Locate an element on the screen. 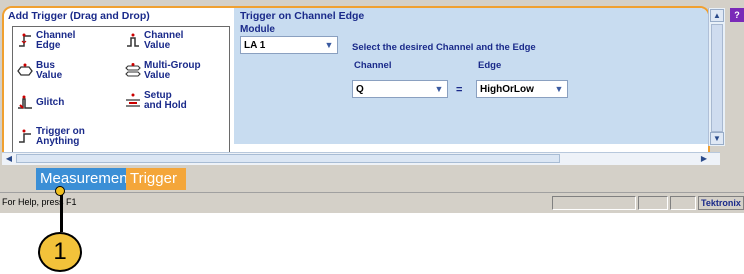 The width and height of the screenshot is (744, 274). status-help-text: For Help, press F1 is located at coordinates (39, 202).